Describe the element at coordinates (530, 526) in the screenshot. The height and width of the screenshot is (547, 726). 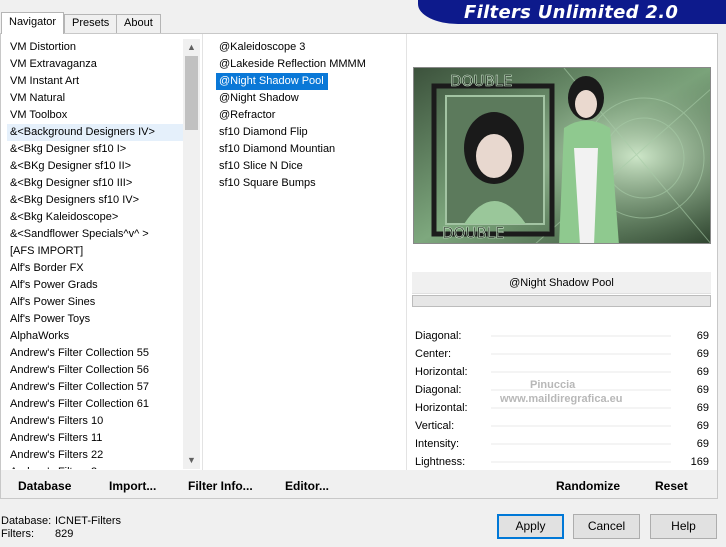
I see `apply-button: Apply` at that location.